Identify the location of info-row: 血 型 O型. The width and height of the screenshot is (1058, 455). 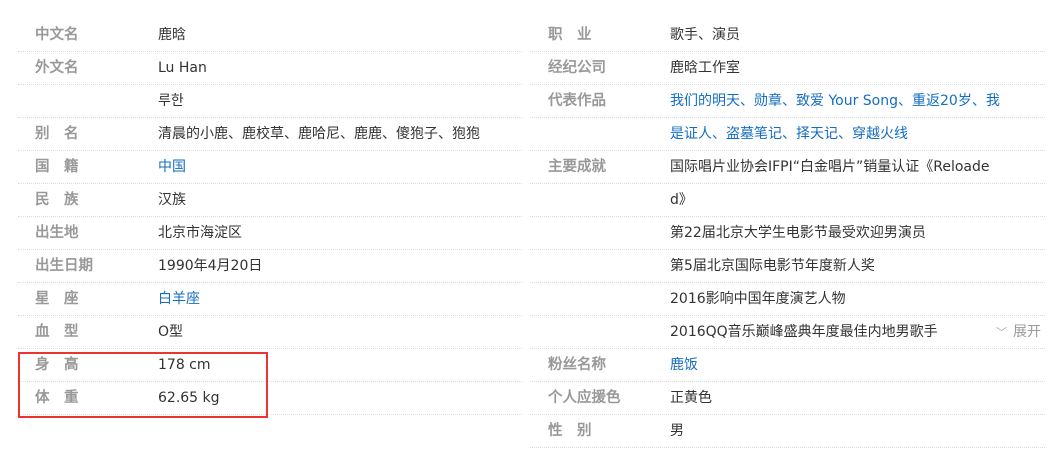
(270, 332).